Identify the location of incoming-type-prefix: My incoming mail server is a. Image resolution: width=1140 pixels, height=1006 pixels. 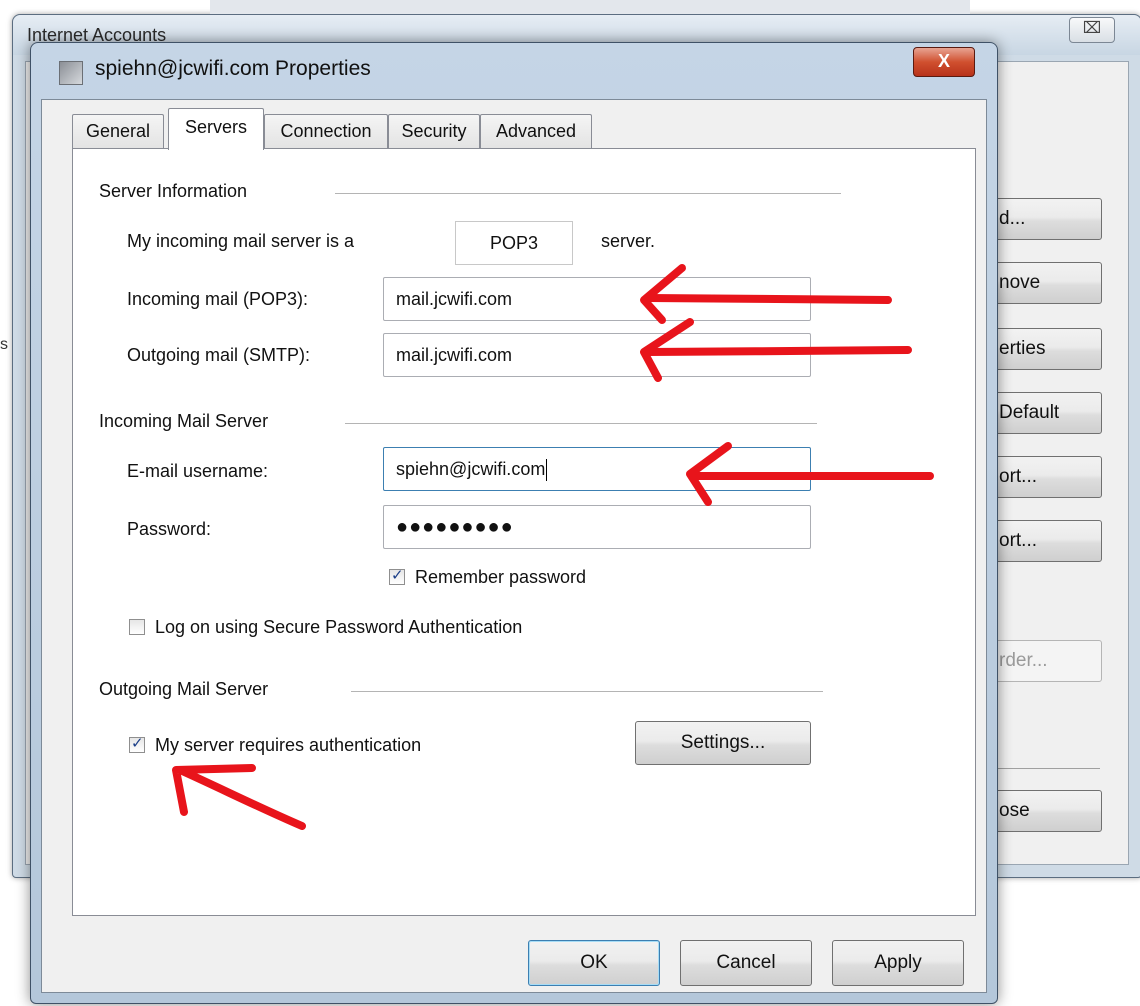
(241, 241).